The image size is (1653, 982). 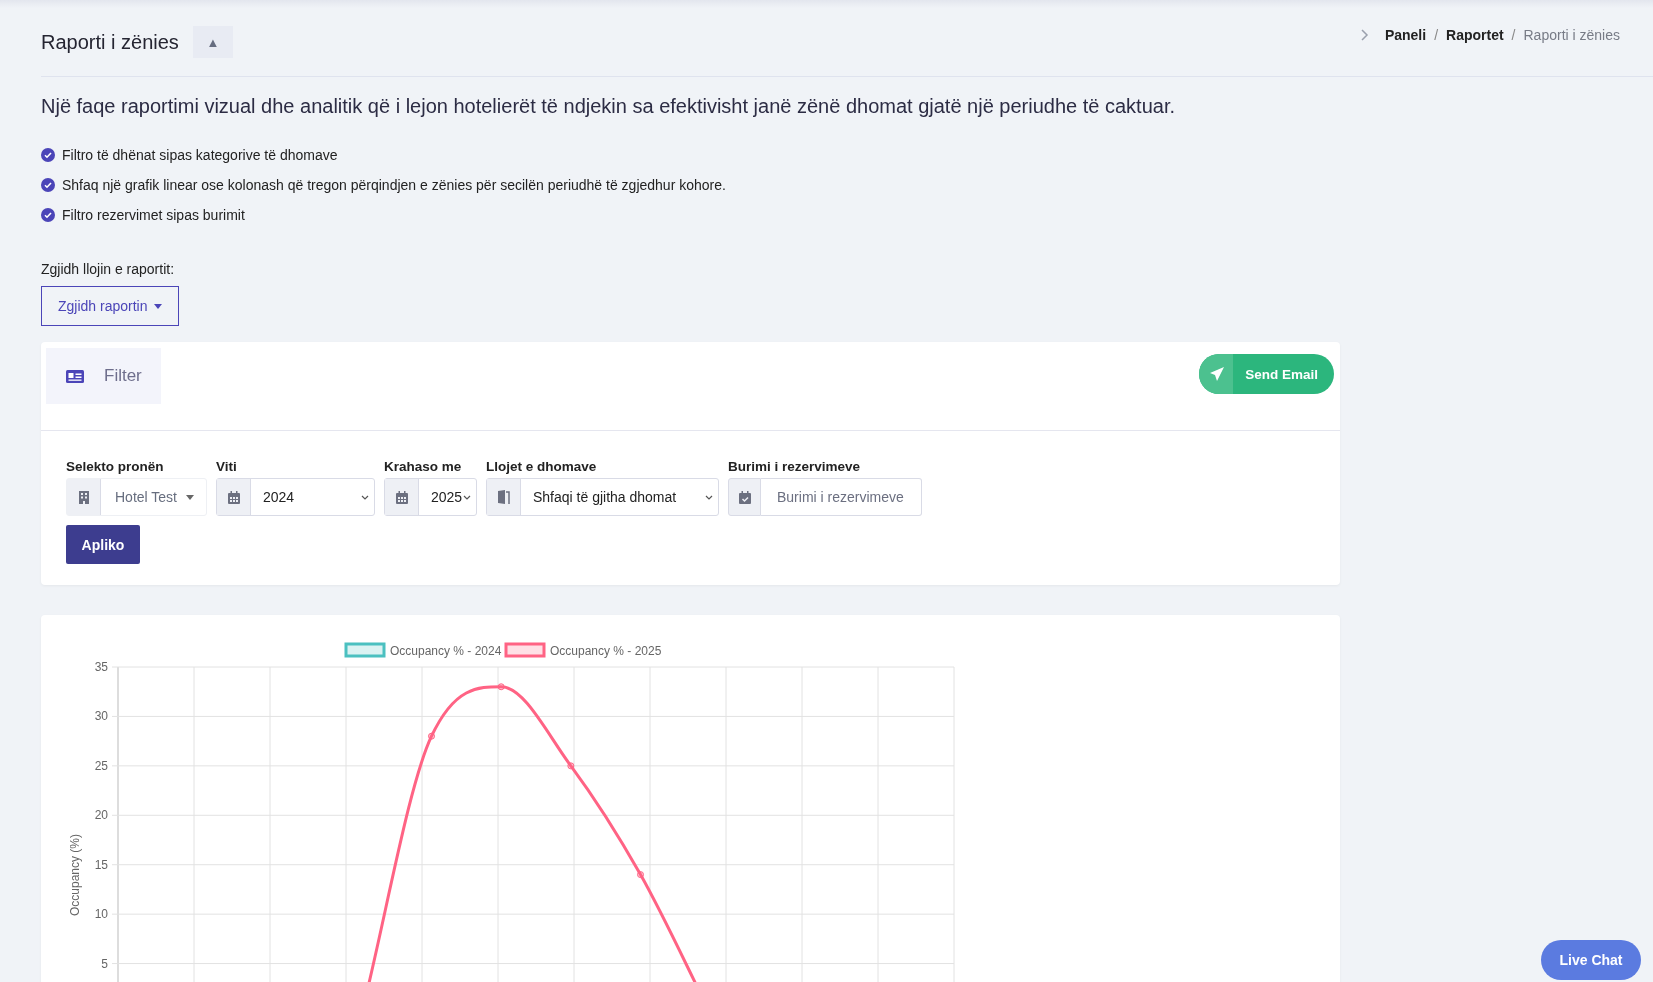 I want to click on y-tick-label: 10, so click(x=101, y=914).